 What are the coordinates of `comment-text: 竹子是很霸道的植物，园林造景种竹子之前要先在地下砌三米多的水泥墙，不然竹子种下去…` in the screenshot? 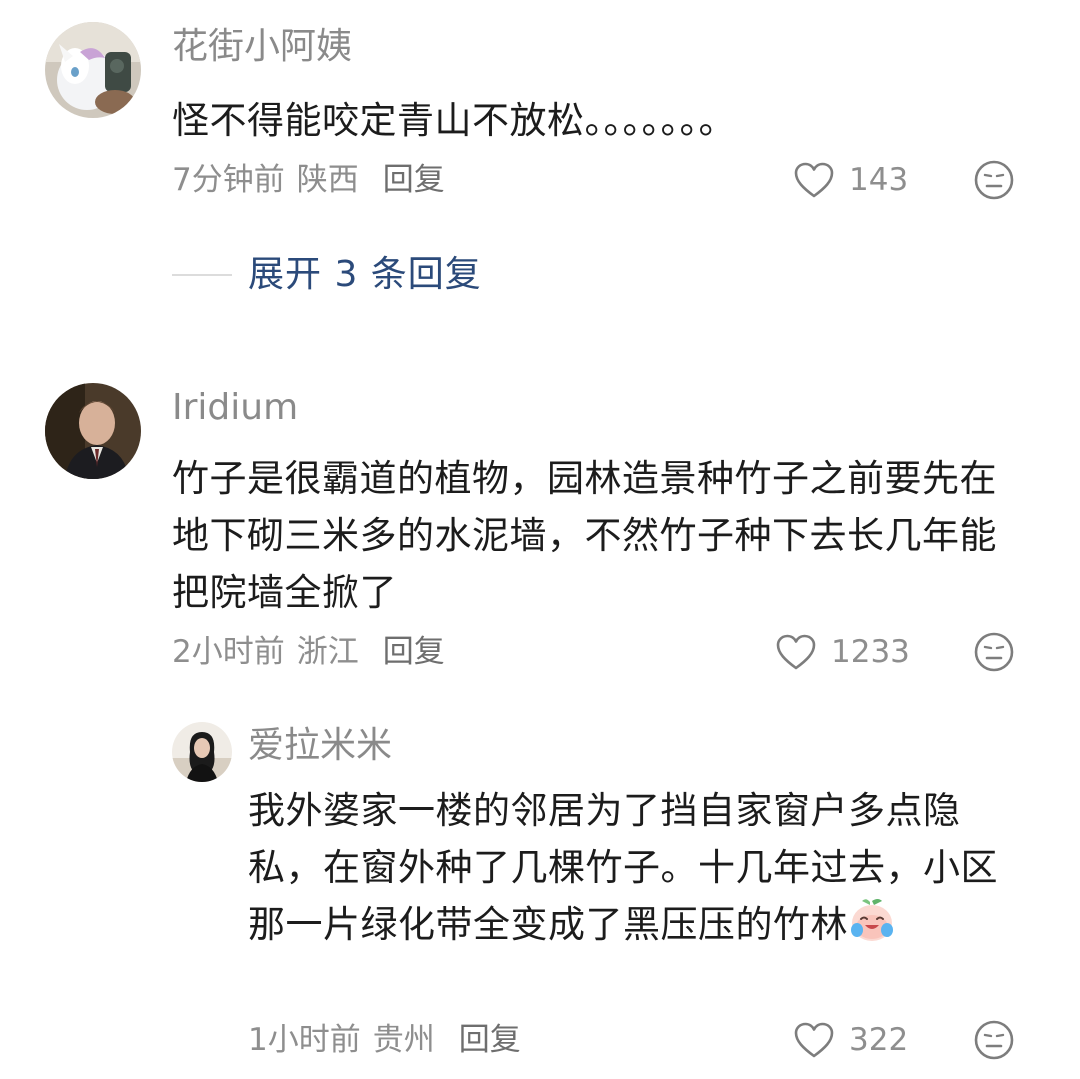 It's located at (584, 535).